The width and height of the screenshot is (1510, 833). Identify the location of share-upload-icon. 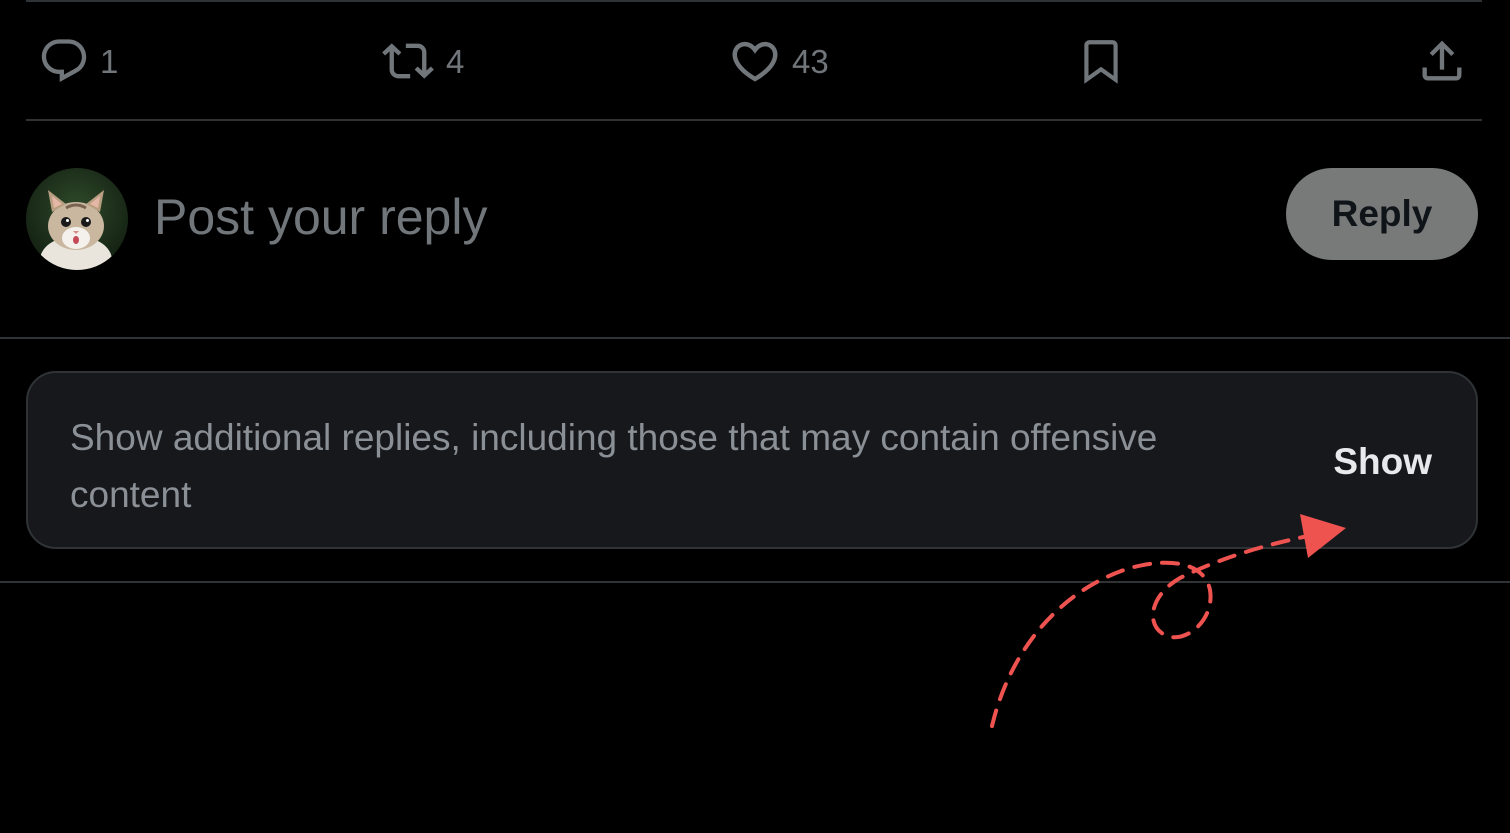
(1442, 60).